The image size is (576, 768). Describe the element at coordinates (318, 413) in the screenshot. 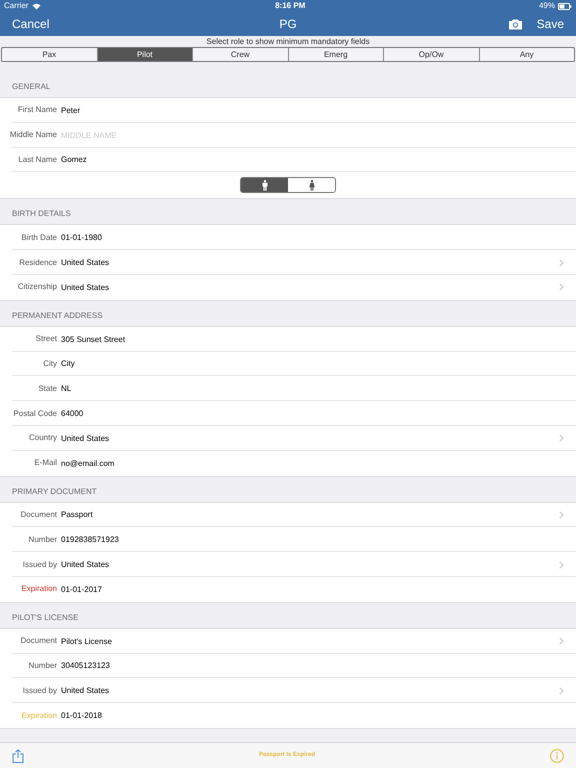

I see `input-field: 64000` at that location.